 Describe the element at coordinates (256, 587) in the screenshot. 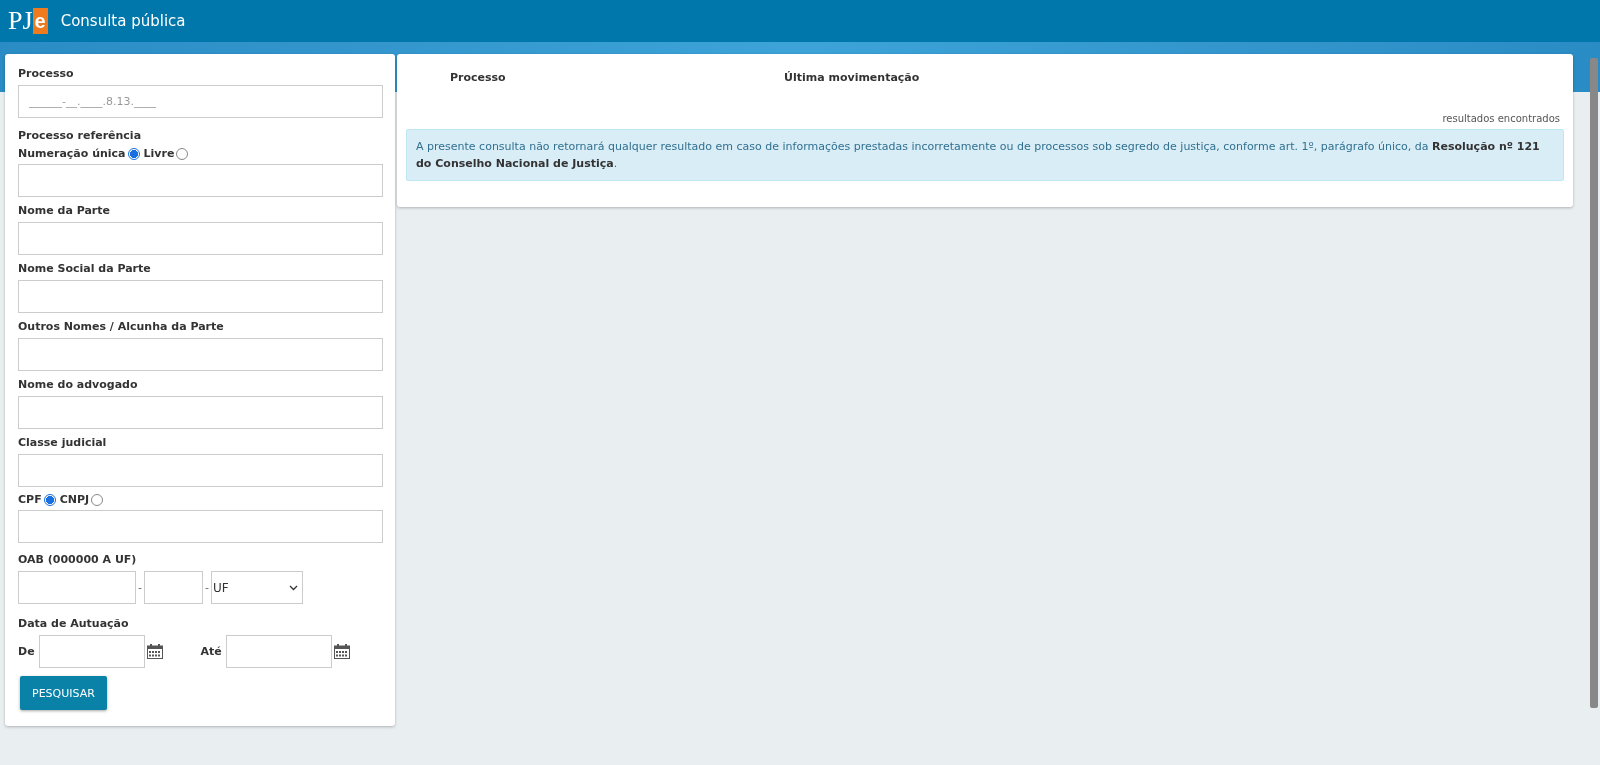

I see `state-dropdown: UF` at that location.